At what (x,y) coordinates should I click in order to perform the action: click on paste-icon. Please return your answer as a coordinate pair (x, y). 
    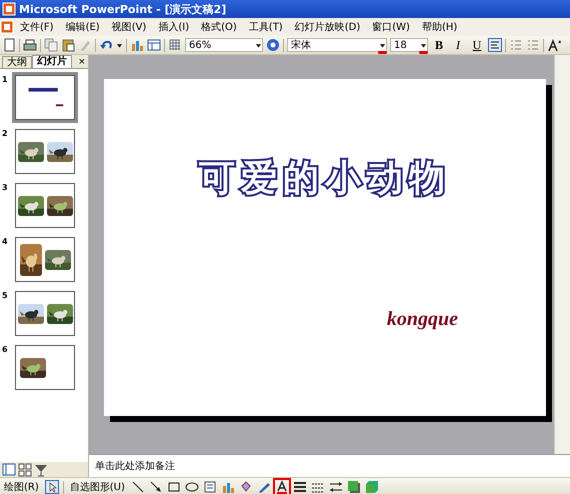
    Looking at the image, I should click on (68, 45).